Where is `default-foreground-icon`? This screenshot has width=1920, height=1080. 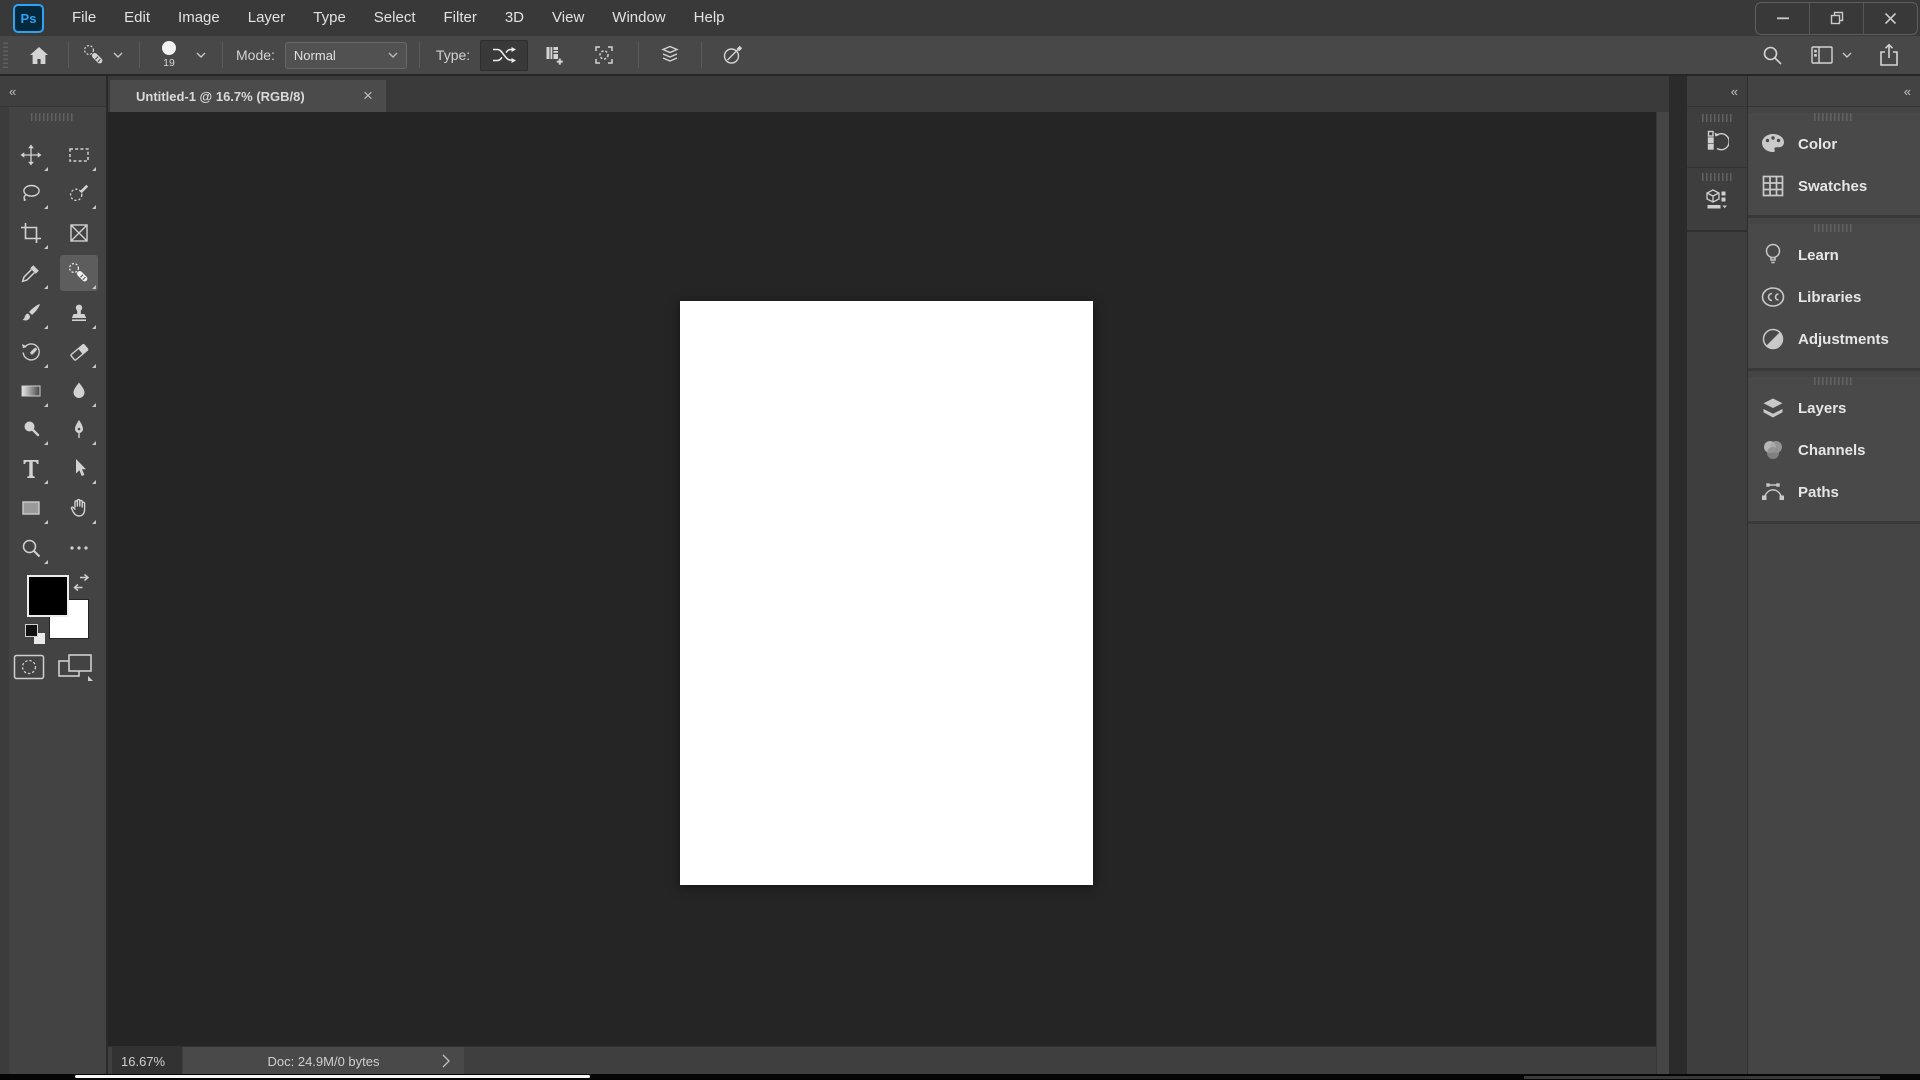 default-foreground-icon is located at coordinates (31, 630).